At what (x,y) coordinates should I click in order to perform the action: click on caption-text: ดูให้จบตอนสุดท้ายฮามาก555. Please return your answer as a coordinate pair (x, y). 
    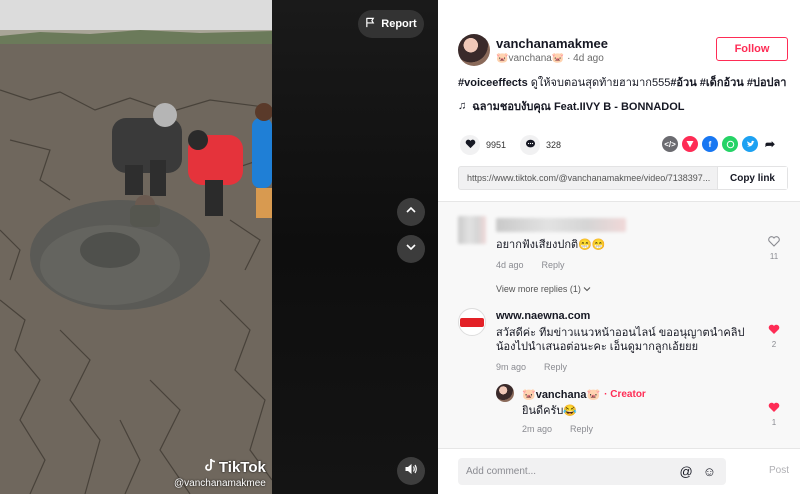
    Looking at the image, I should click on (600, 83).